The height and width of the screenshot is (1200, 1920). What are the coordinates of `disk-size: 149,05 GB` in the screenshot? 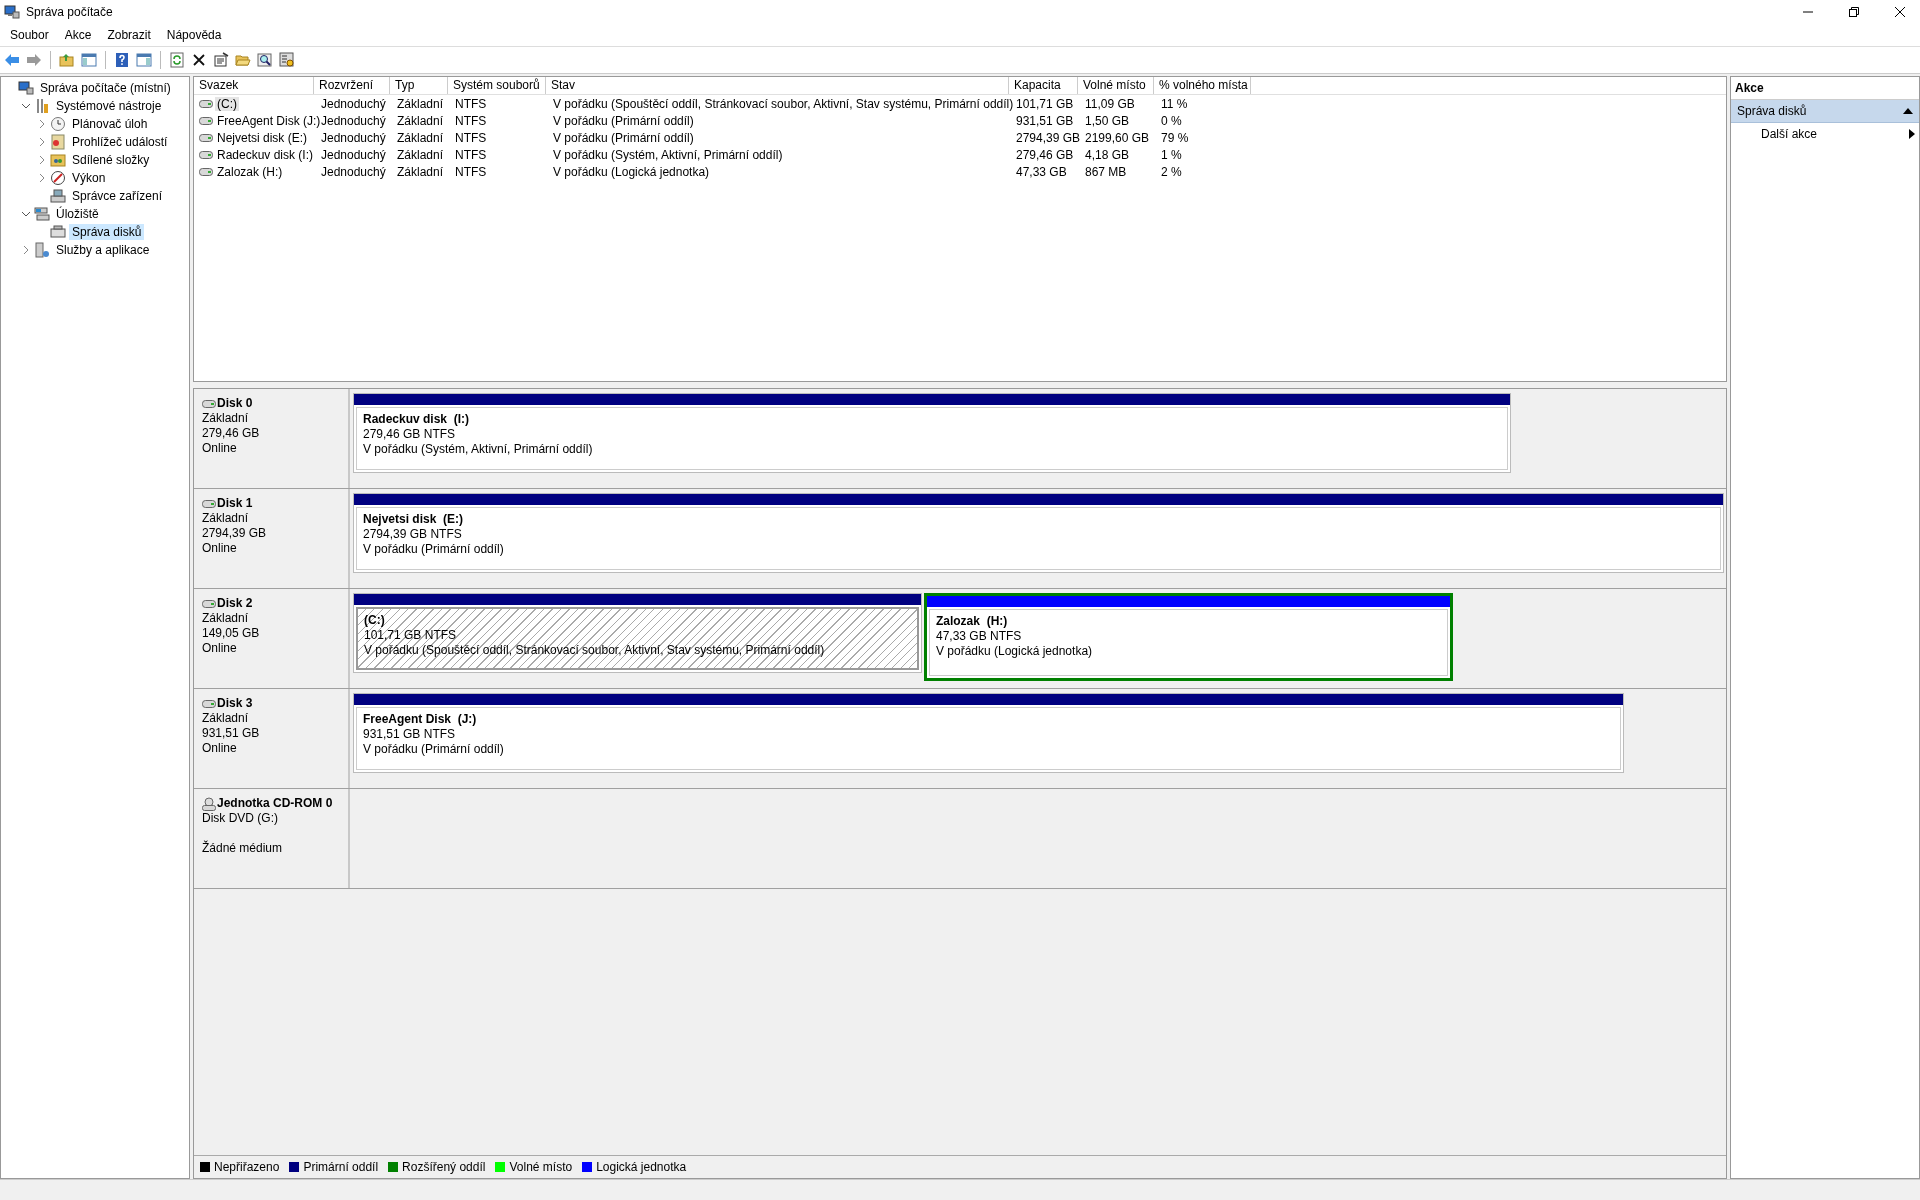 It's located at (231, 633).